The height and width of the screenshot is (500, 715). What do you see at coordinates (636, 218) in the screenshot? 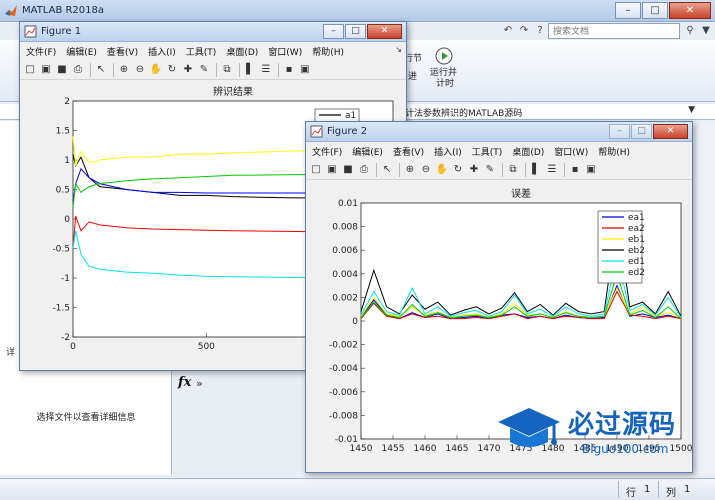
I see `legend-label: ea1` at bounding box center [636, 218].